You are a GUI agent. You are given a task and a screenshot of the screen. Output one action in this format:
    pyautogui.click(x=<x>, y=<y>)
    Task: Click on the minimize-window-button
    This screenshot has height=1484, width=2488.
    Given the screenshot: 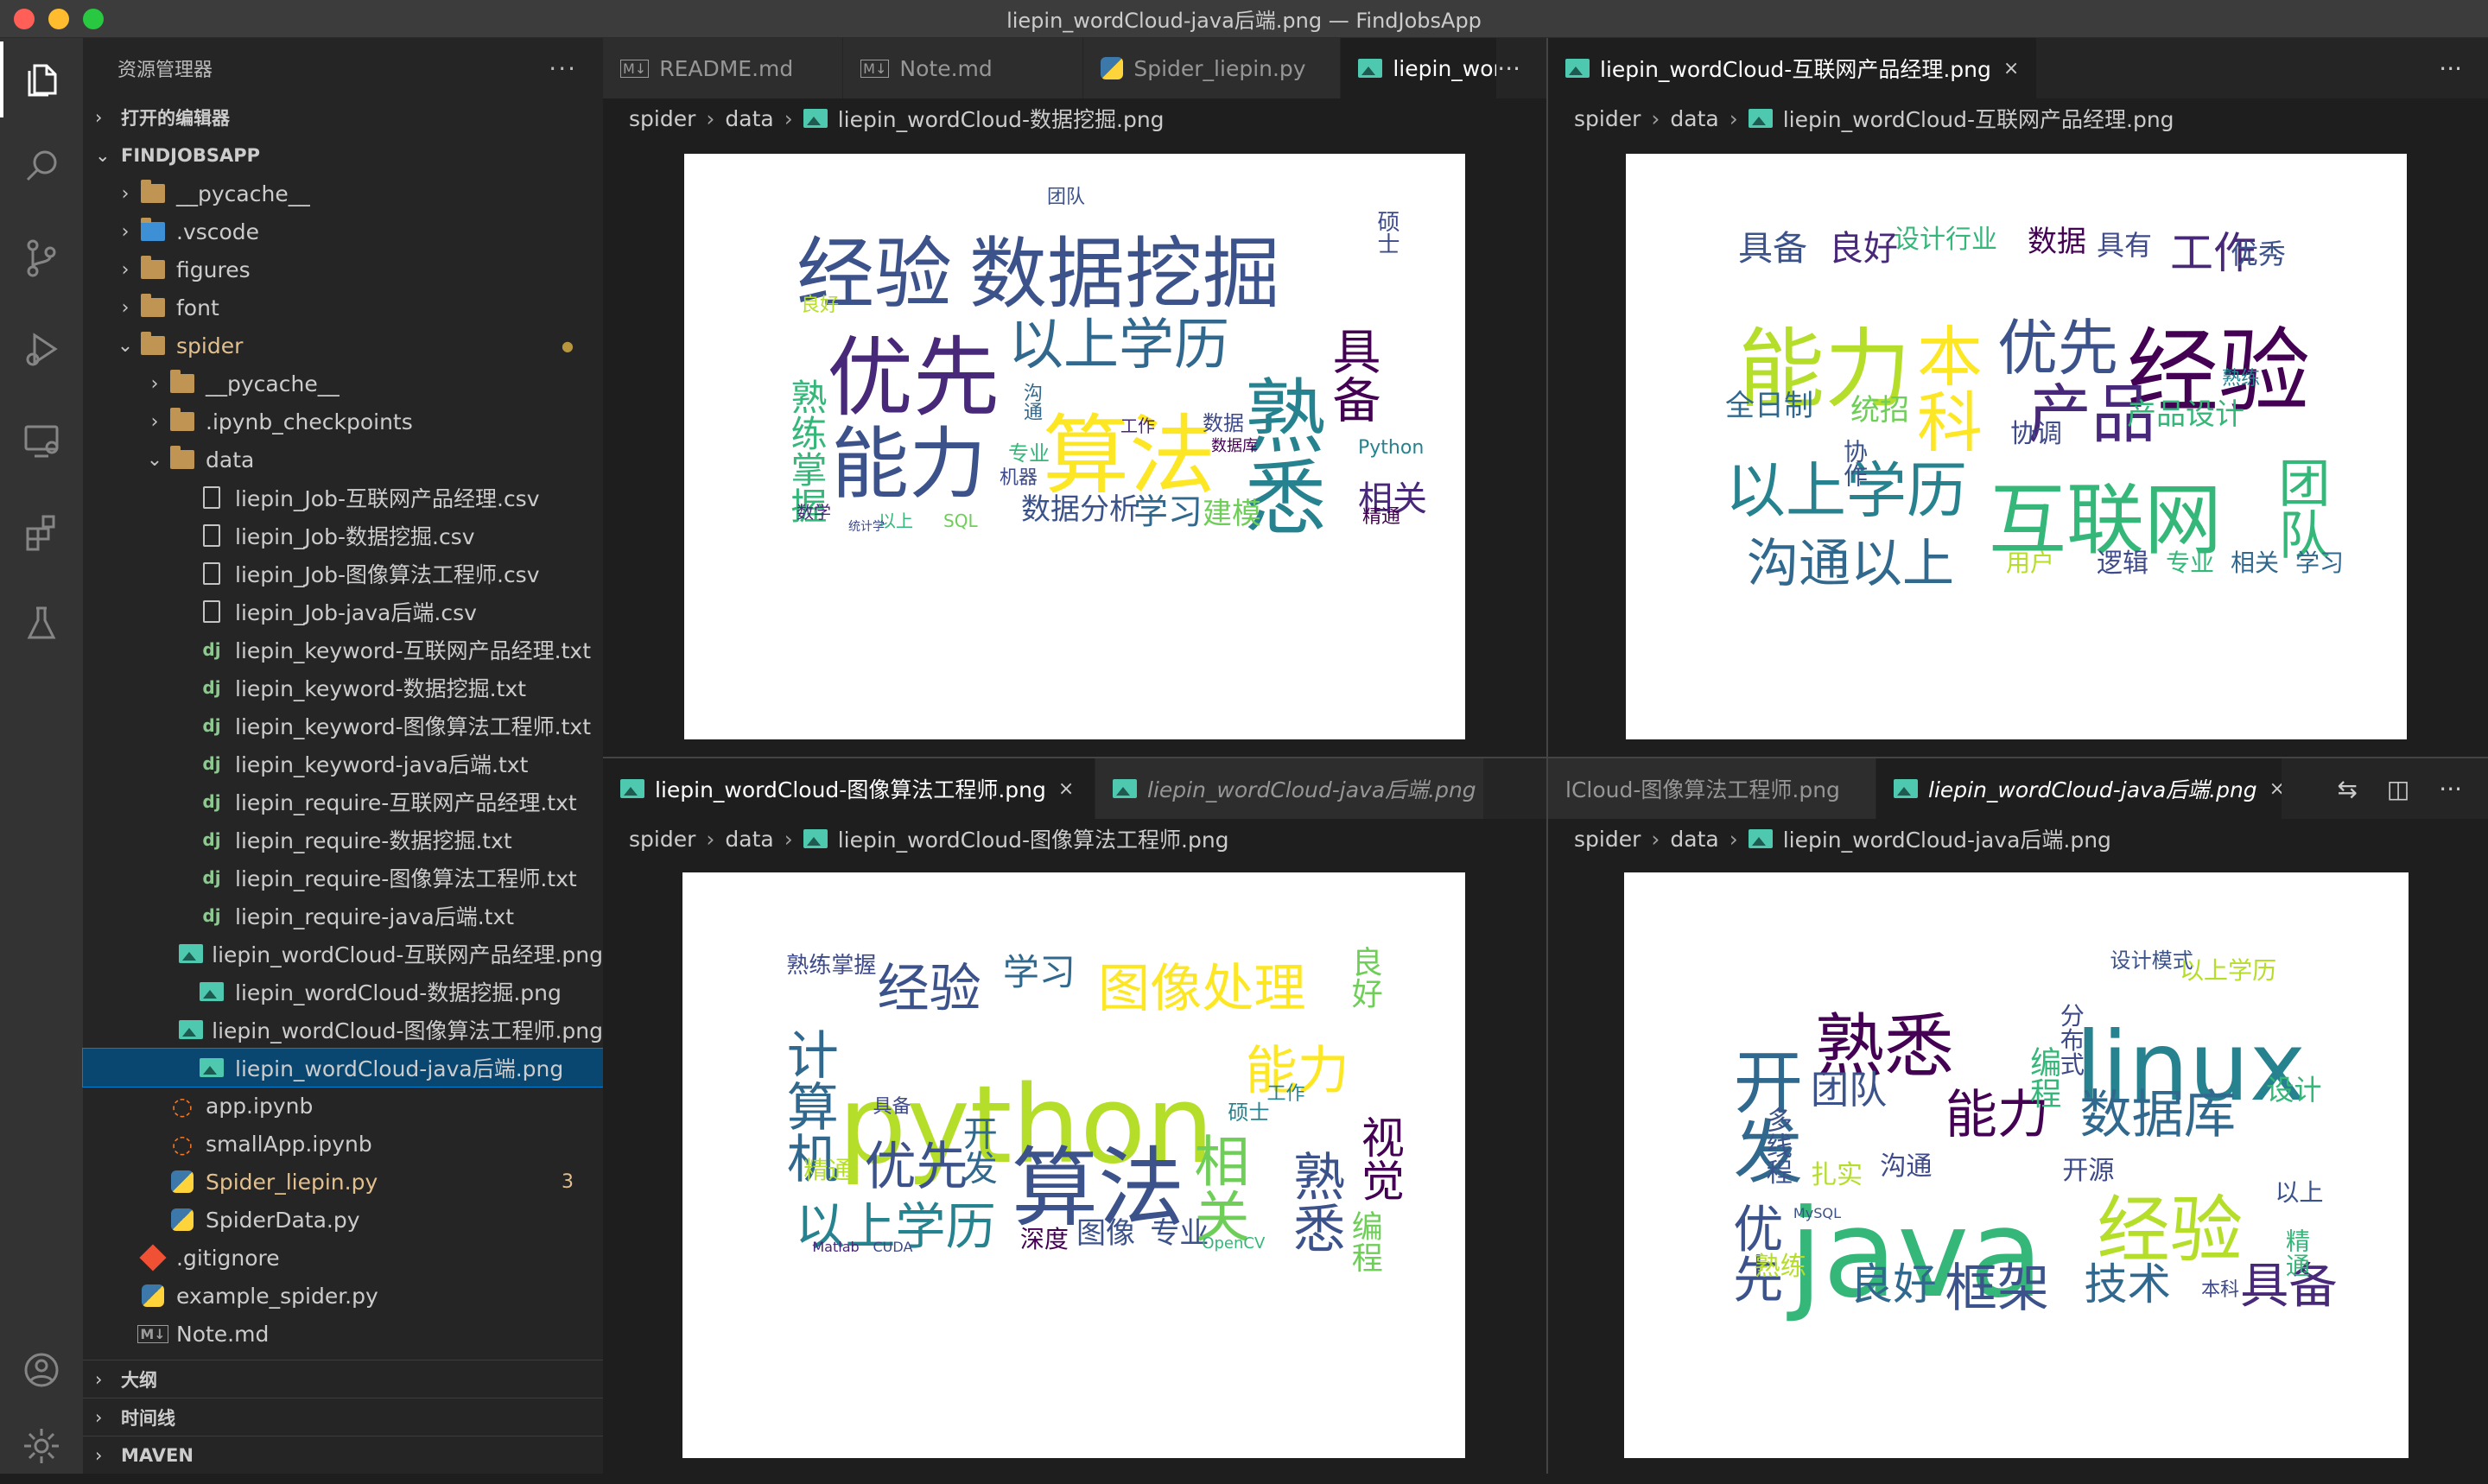 What is the action you would take?
    pyautogui.click(x=59, y=19)
    